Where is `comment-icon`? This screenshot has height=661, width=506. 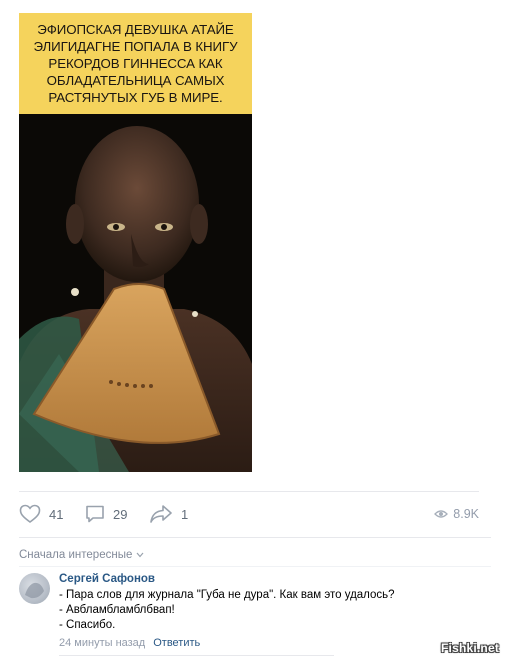
comment-icon is located at coordinates (95, 514).